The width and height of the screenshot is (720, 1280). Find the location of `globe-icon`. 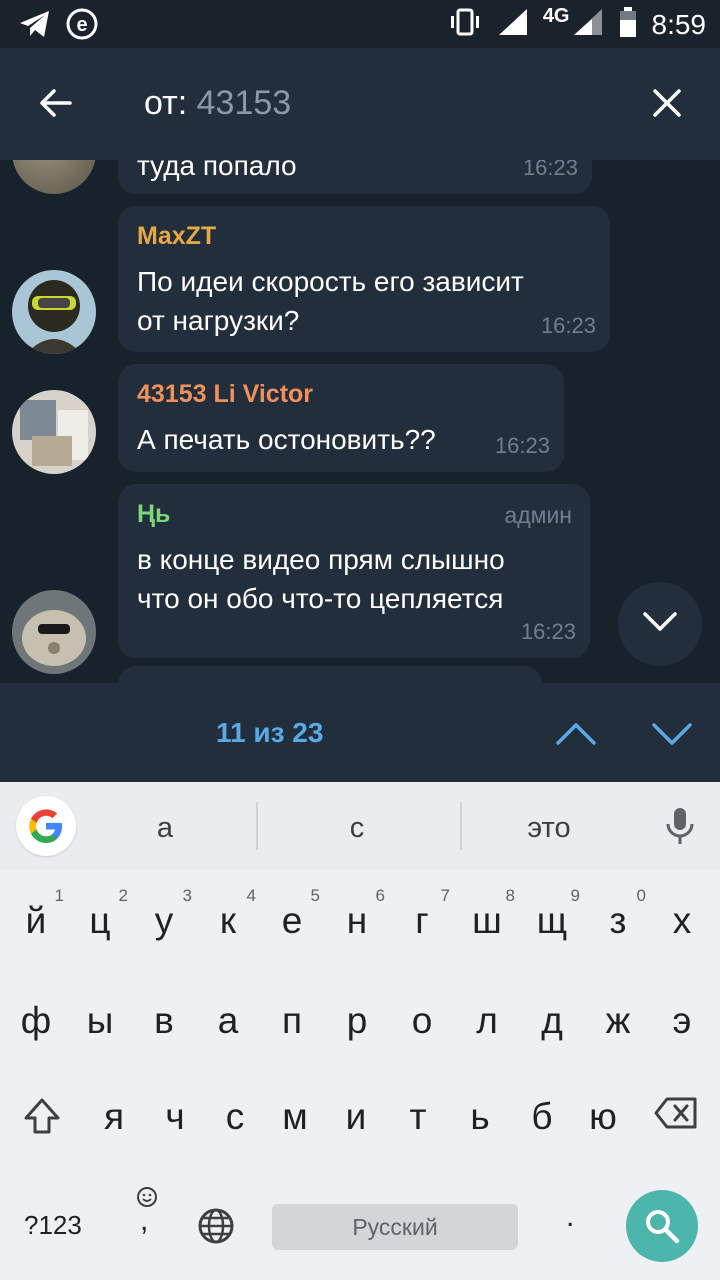

globe-icon is located at coordinates (216, 1226).